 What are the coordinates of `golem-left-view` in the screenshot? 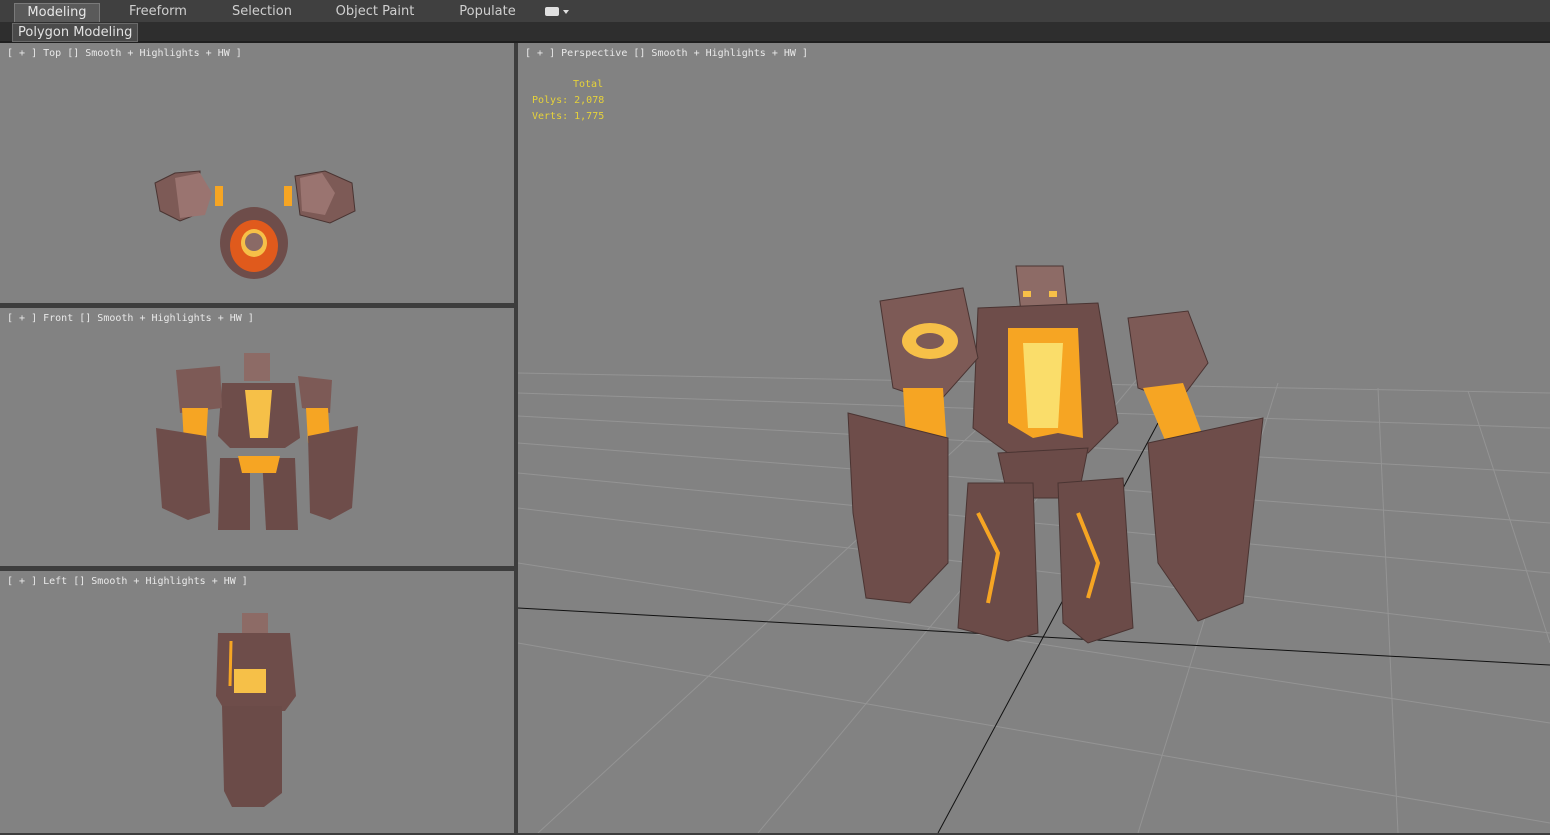 It's located at (256, 710).